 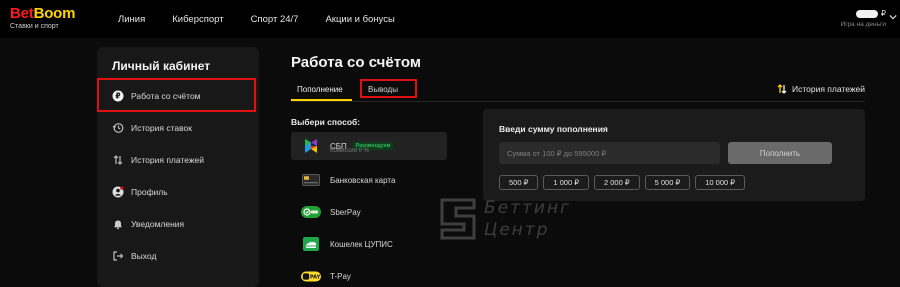 I want to click on svg-text: PAY, so click(x=315, y=277).